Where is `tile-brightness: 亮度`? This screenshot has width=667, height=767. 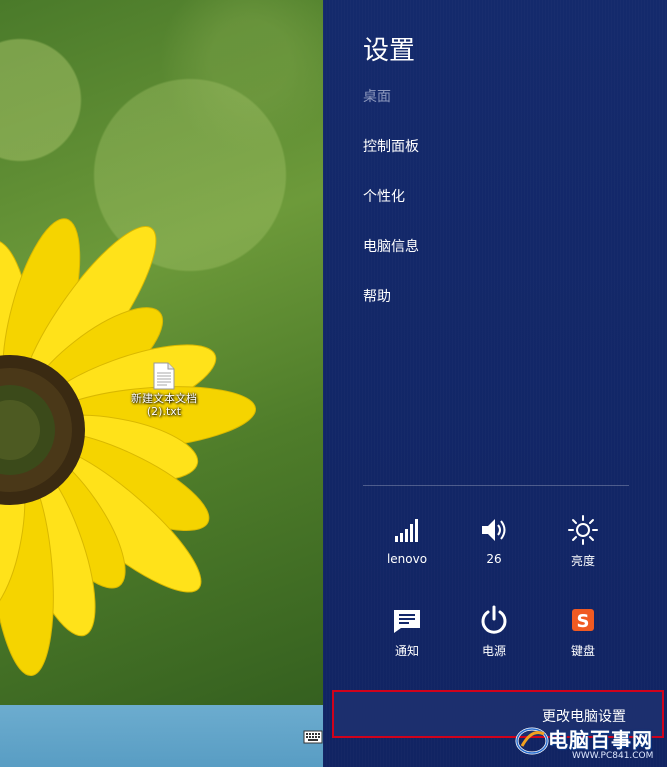 tile-brightness: 亮度 is located at coordinates (583, 541).